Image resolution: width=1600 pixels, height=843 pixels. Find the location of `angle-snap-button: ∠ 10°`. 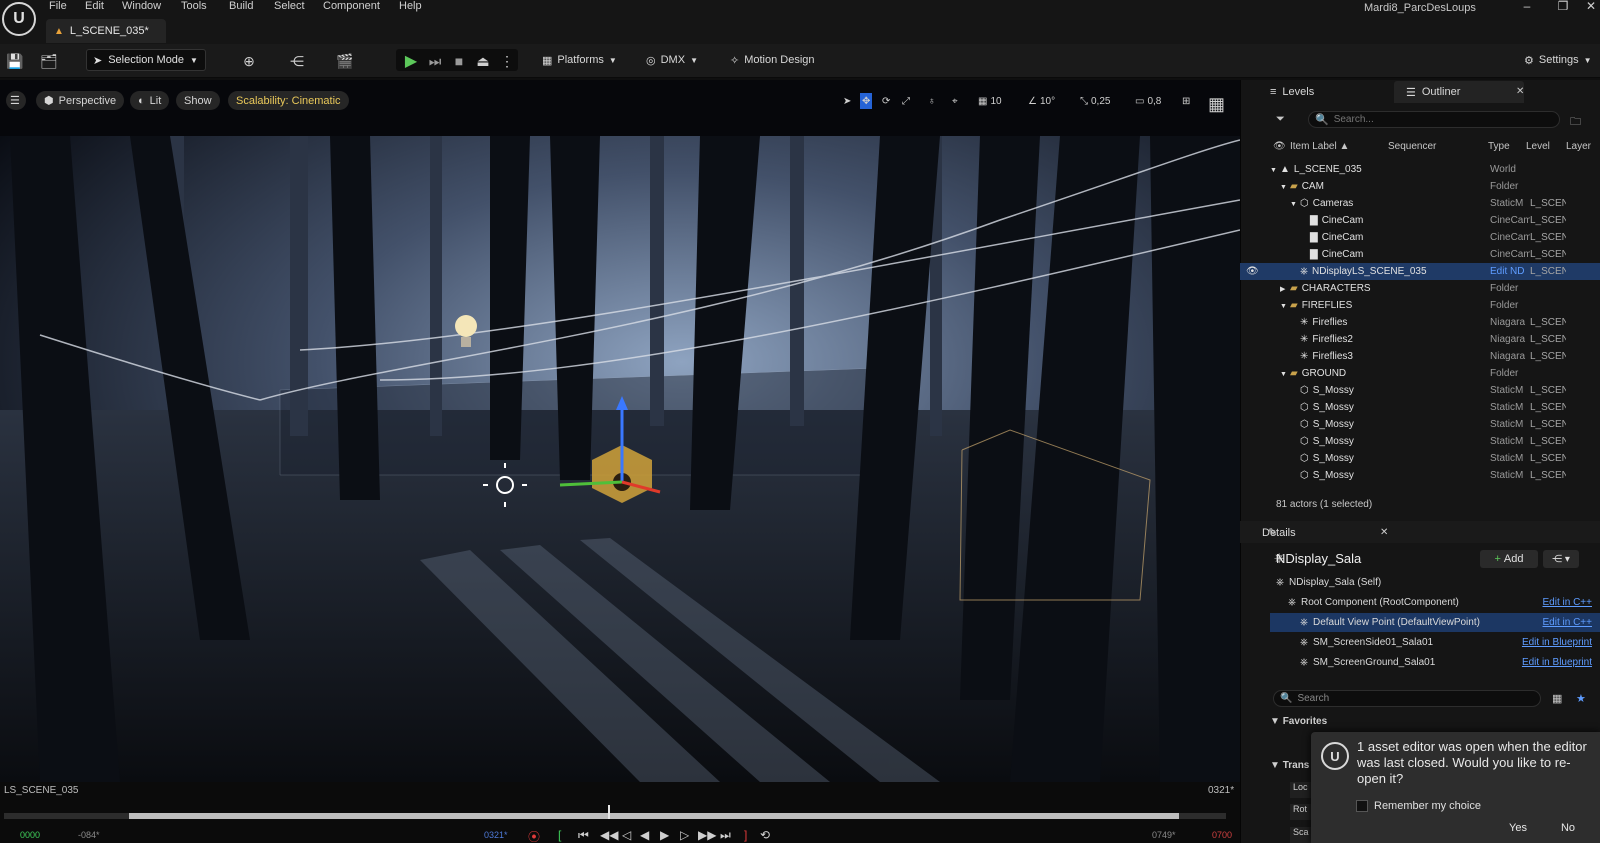

angle-snap-button: ∠ 10° is located at coordinates (1041, 101).